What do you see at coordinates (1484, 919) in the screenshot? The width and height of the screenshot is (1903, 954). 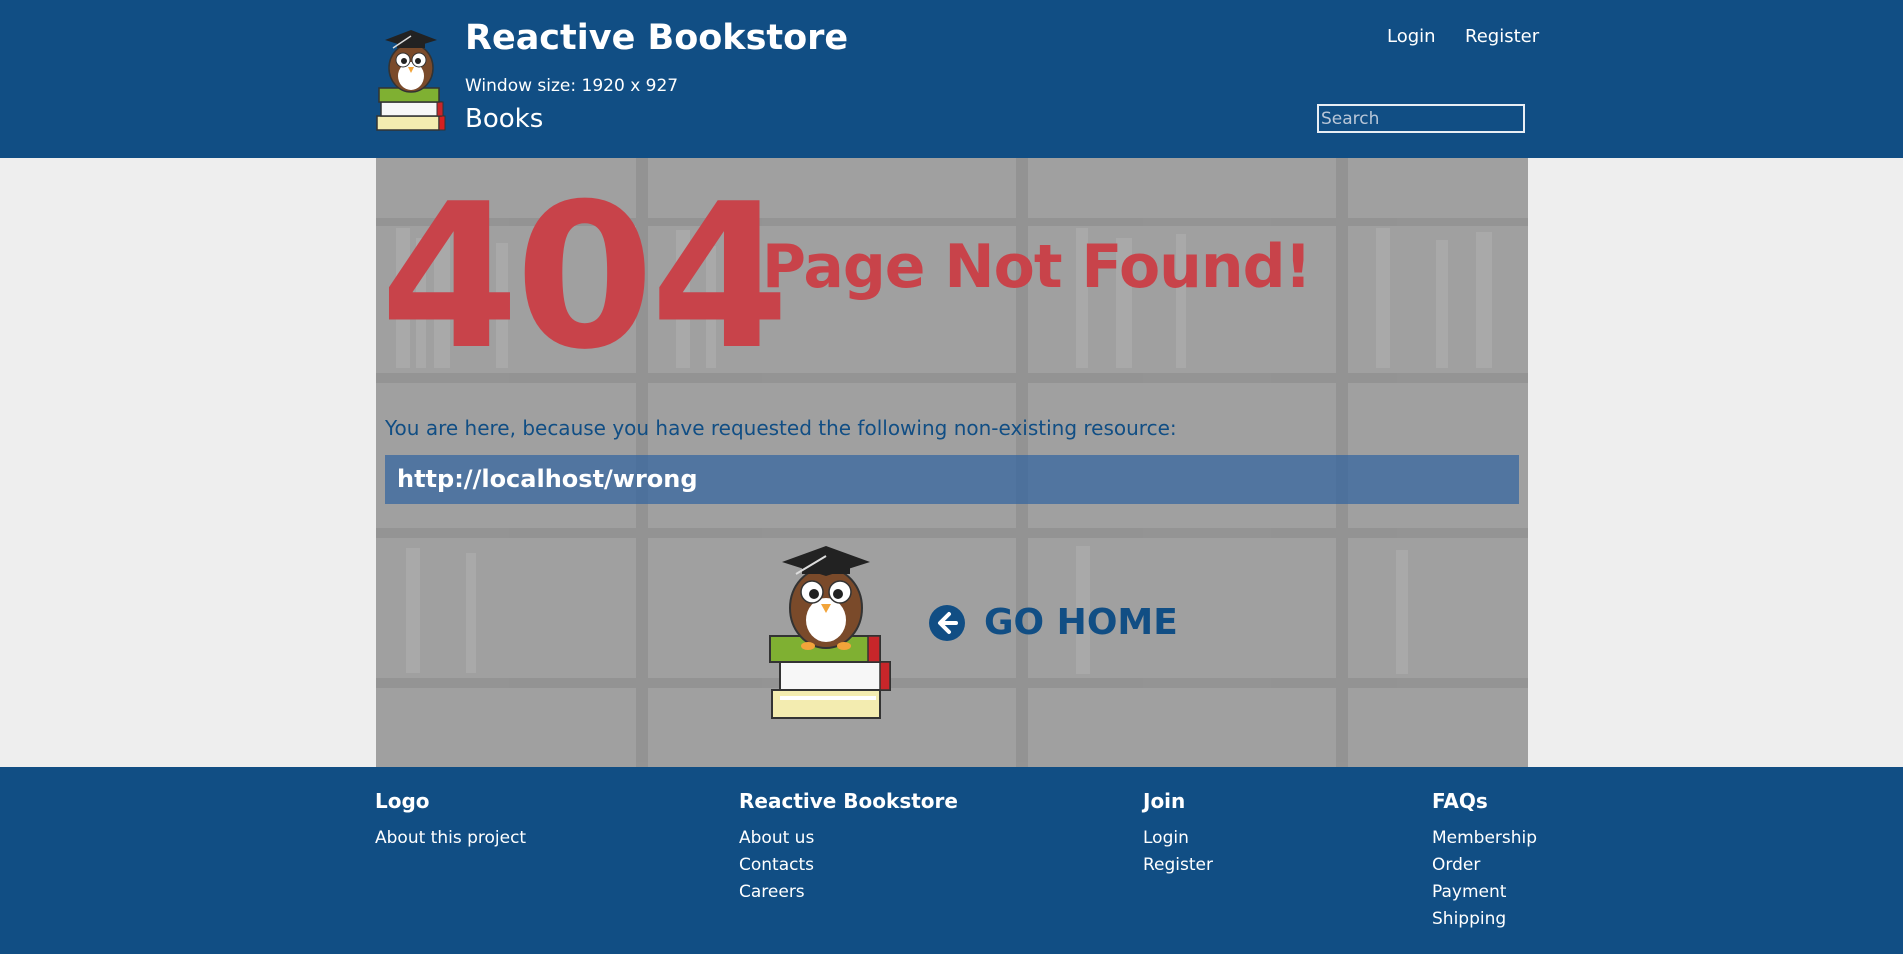 I see `footer-link-shipping: Shipping` at bounding box center [1484, 919].